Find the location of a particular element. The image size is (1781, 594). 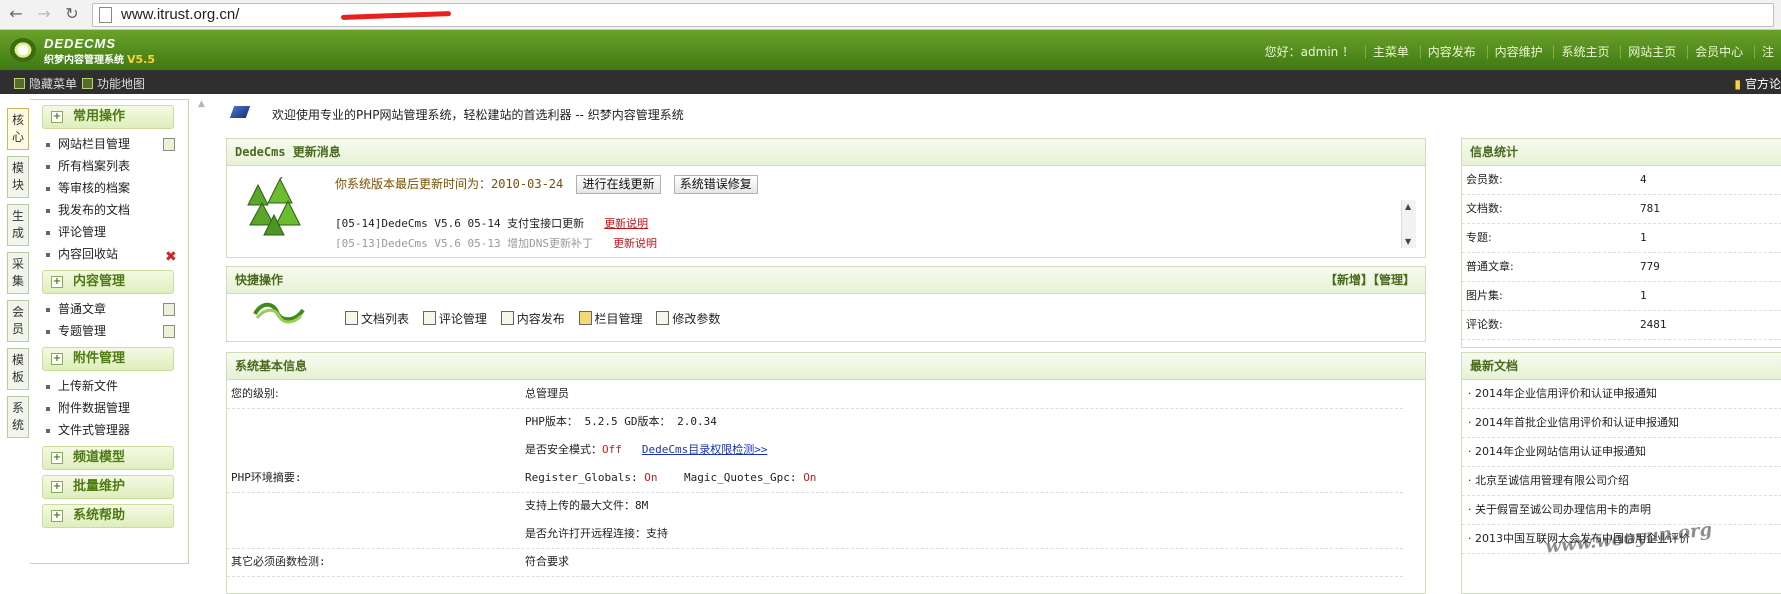

nav-more: 注 is located at coordinates (1767, 52).